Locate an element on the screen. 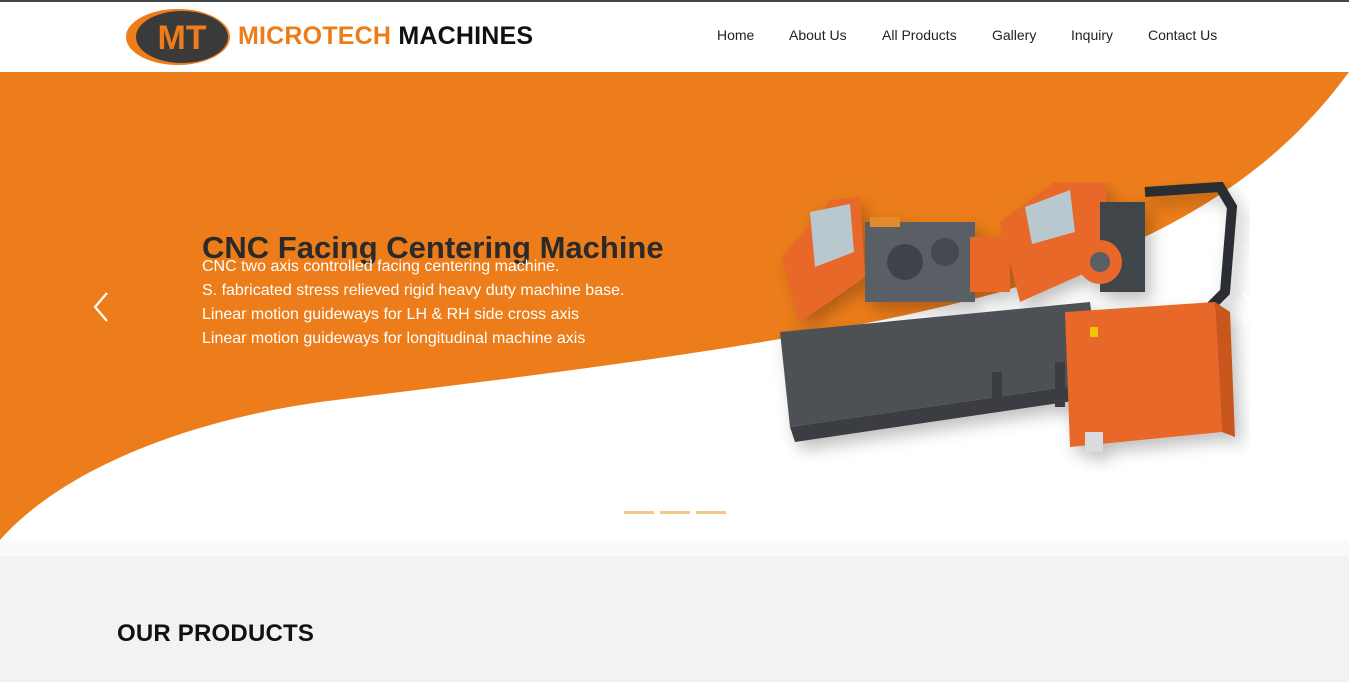 The width and height of the screenshot is (1349, 682). carousel-indicators is located at coordinates (679, 514).